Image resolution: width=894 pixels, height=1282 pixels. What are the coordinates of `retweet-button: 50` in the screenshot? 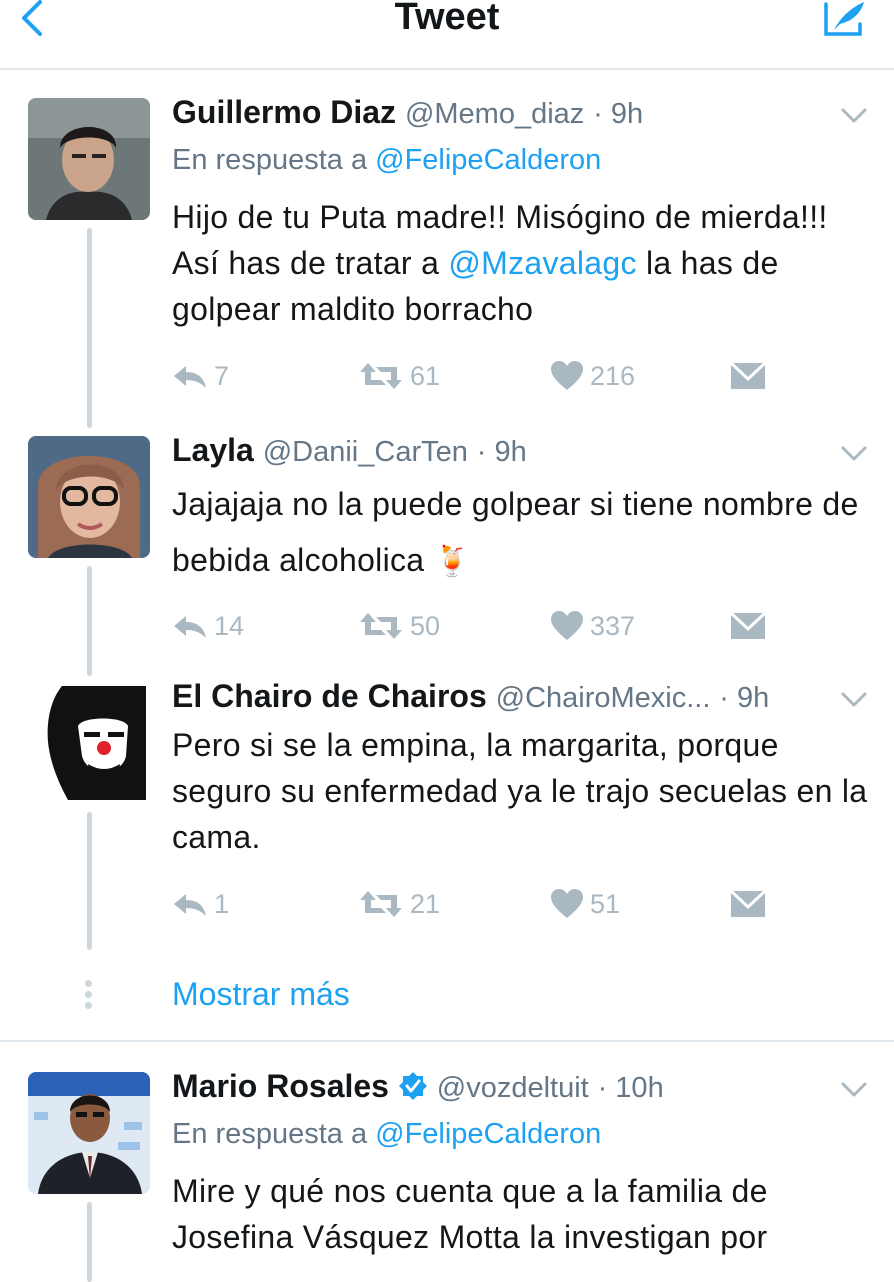 It's located at (399, 626).